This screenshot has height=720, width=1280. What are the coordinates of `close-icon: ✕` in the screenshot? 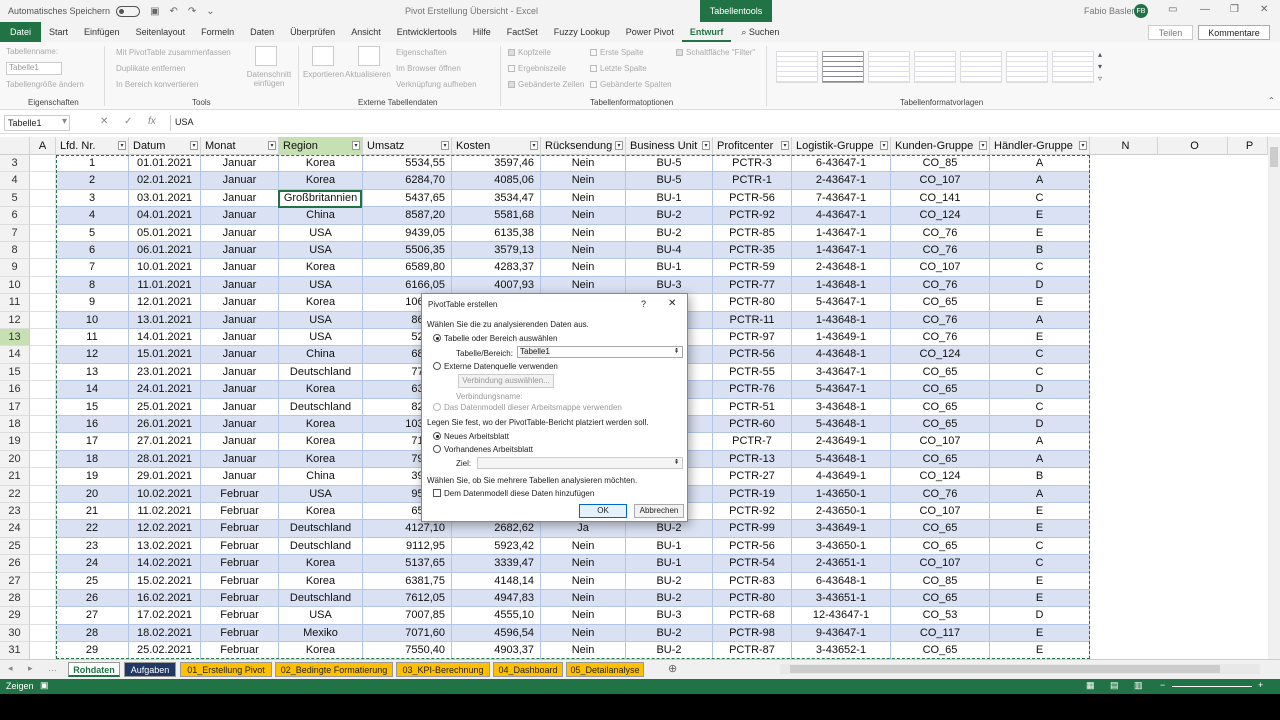 It's located at (672, 303).